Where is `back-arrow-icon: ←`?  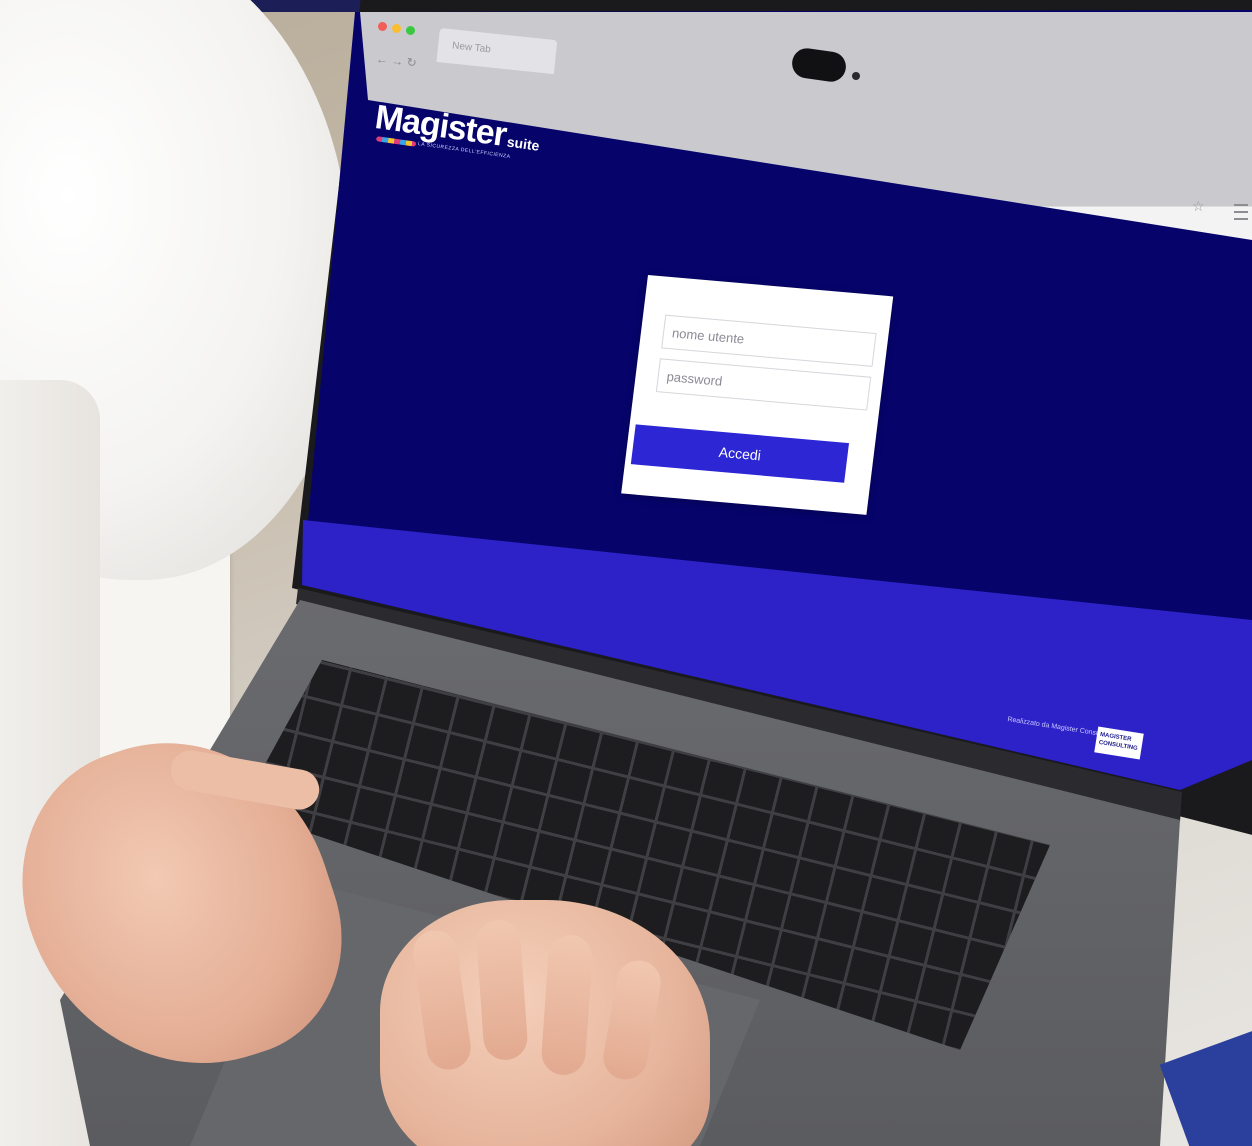 back-arrow-icon: ← is located at coordinates (381, 59).